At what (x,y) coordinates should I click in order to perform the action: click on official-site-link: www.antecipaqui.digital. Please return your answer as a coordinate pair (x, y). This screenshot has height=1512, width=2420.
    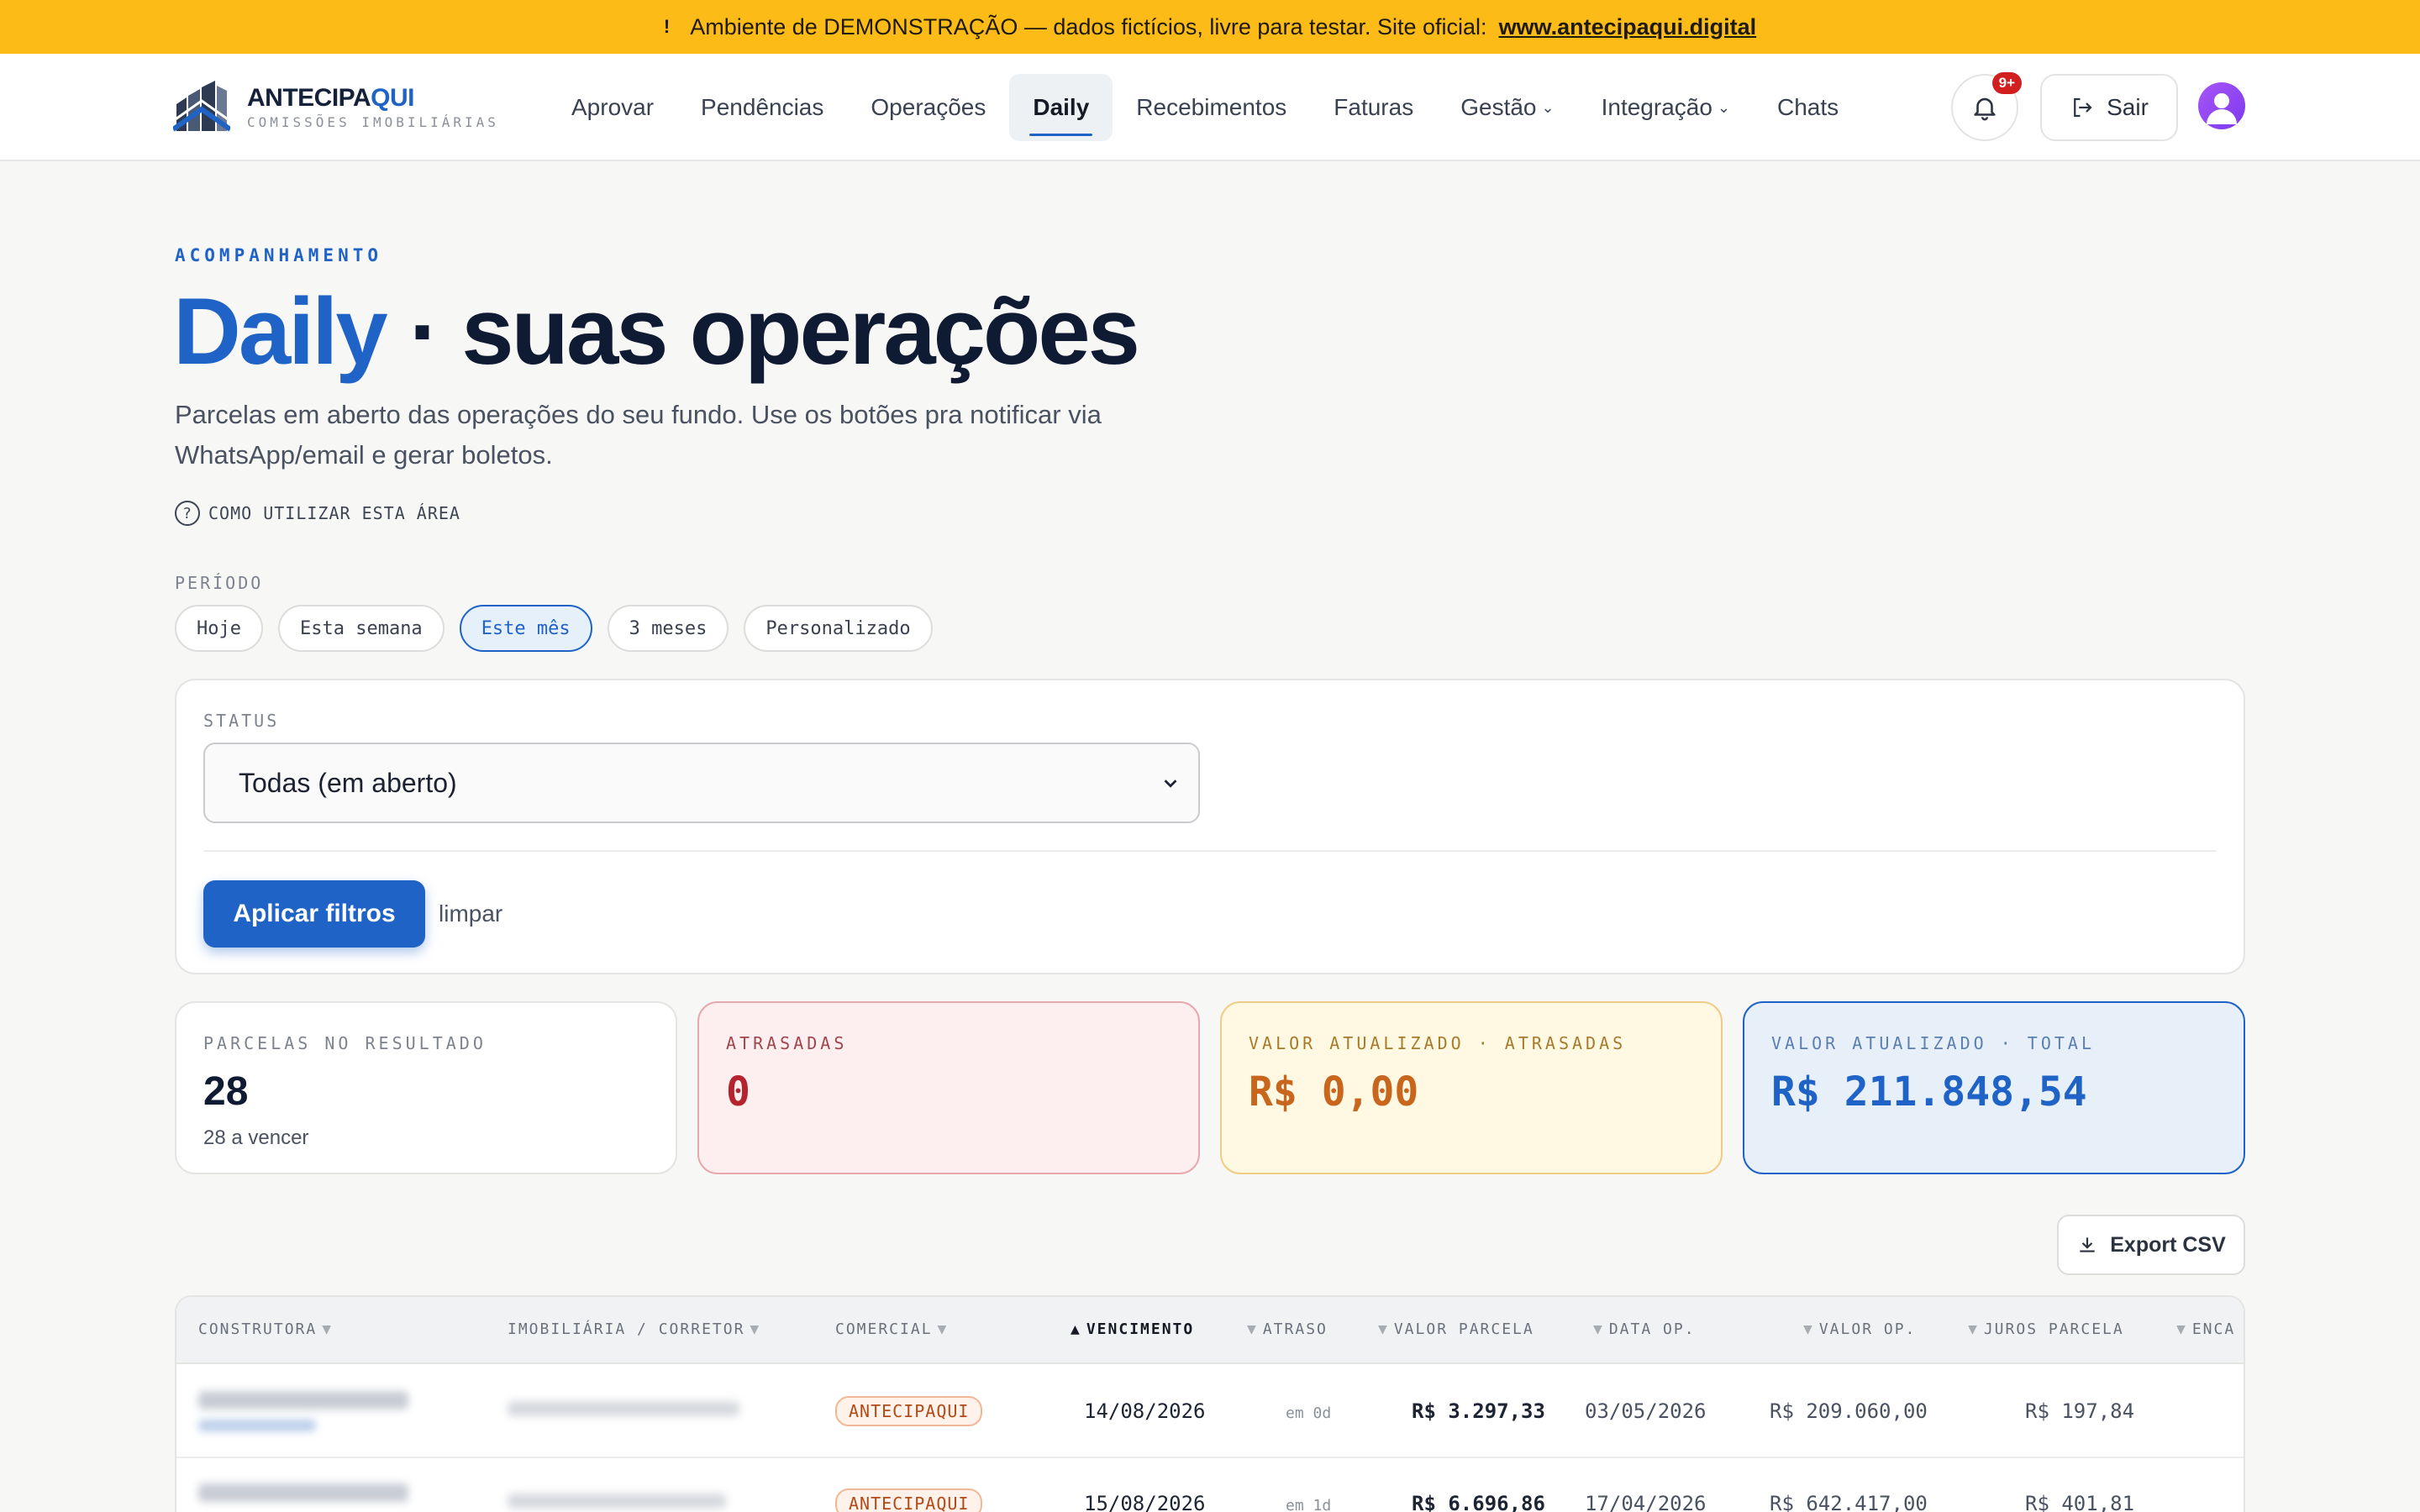
    Looking at the image, I should click on (1628, 27).